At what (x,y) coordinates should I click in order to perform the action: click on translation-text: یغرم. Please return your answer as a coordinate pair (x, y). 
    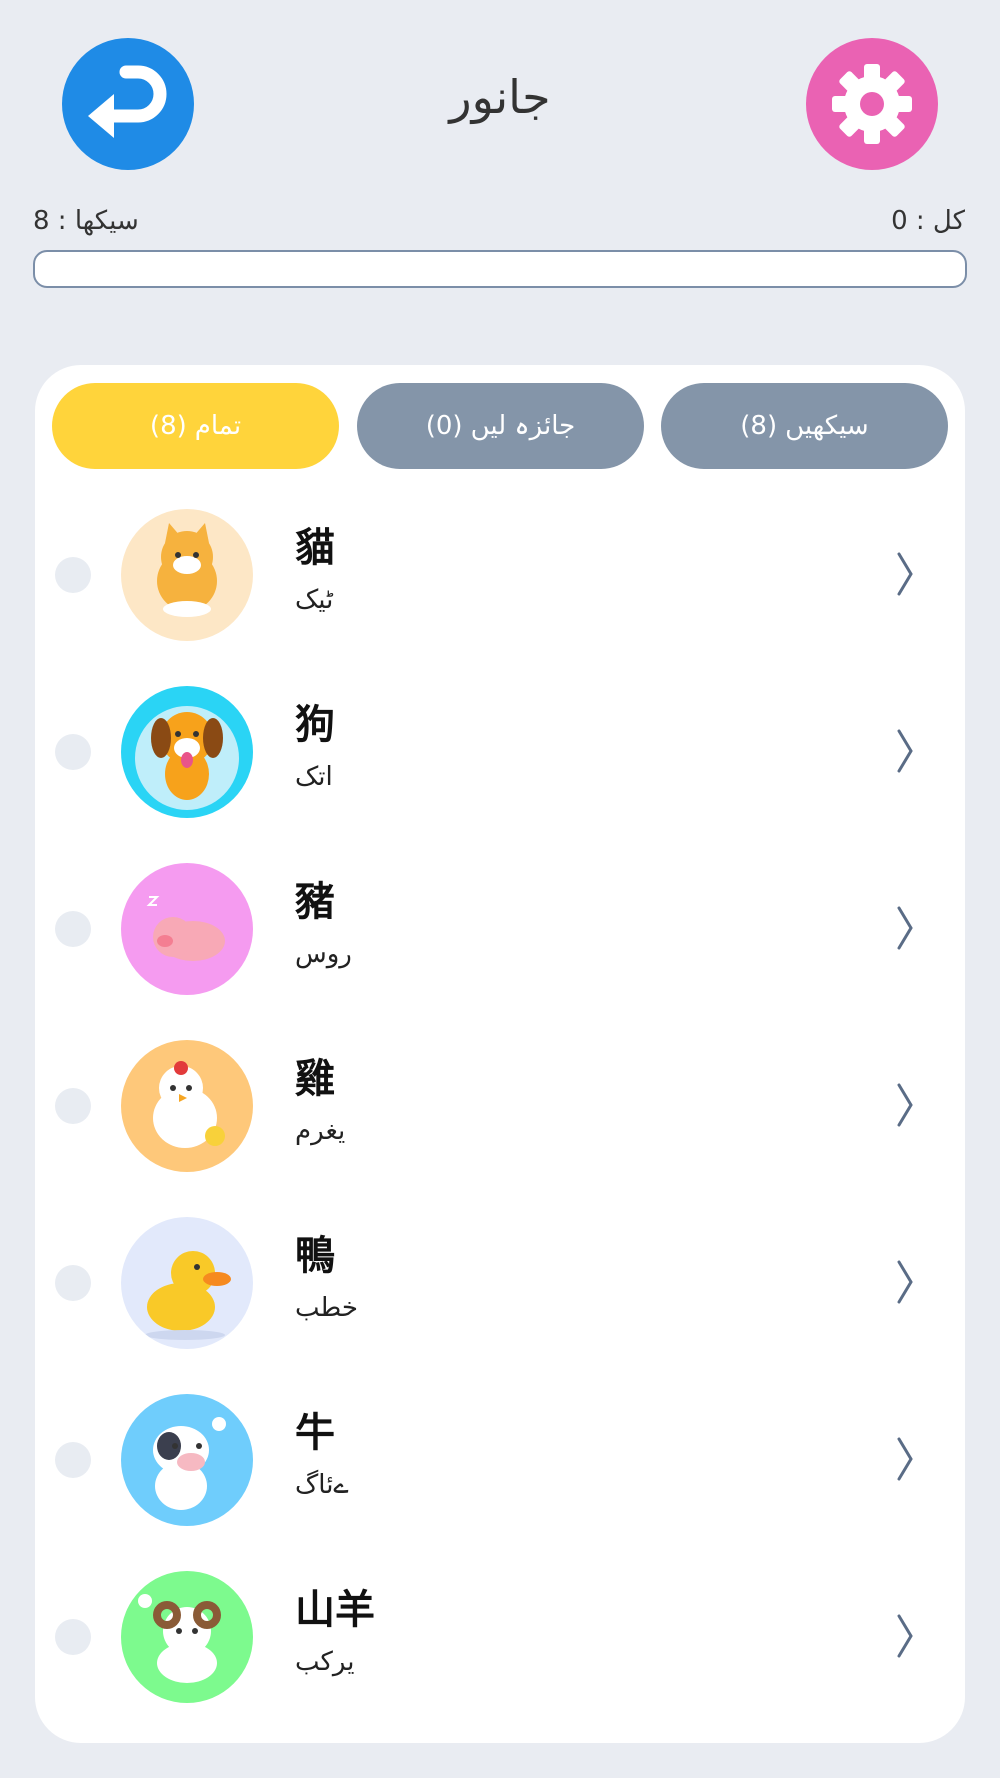
    Looking at the image, I should click on (320, 1131).